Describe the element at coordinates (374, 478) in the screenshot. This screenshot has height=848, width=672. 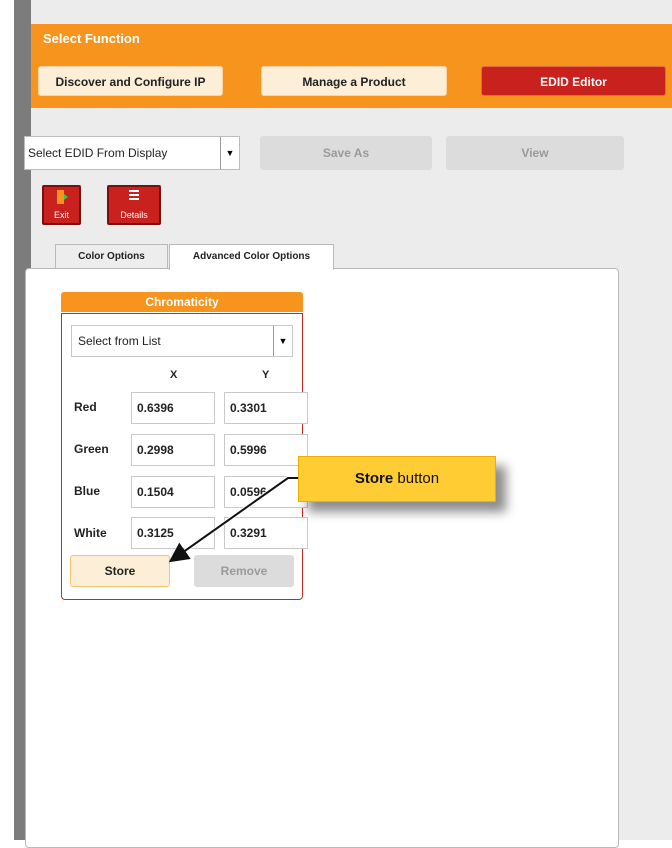
I see `callout-bold-text: Store` at that location.